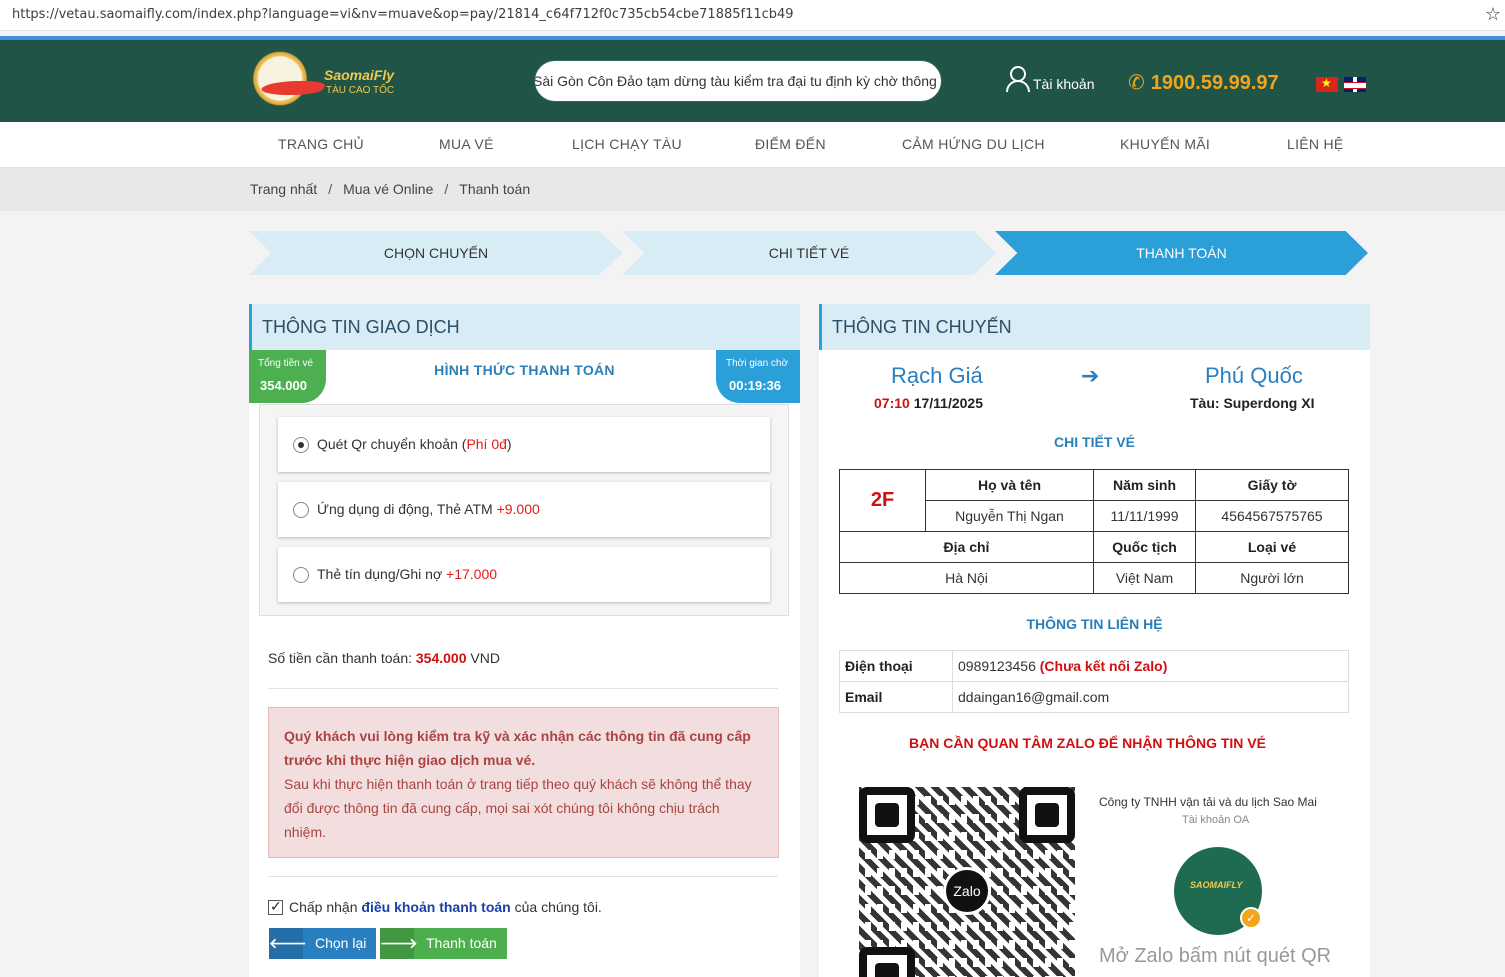  What do you see at coordinates (283, 385) in the screenshot?
I see `total-value: 354.000` at bounding box center [283, 385].